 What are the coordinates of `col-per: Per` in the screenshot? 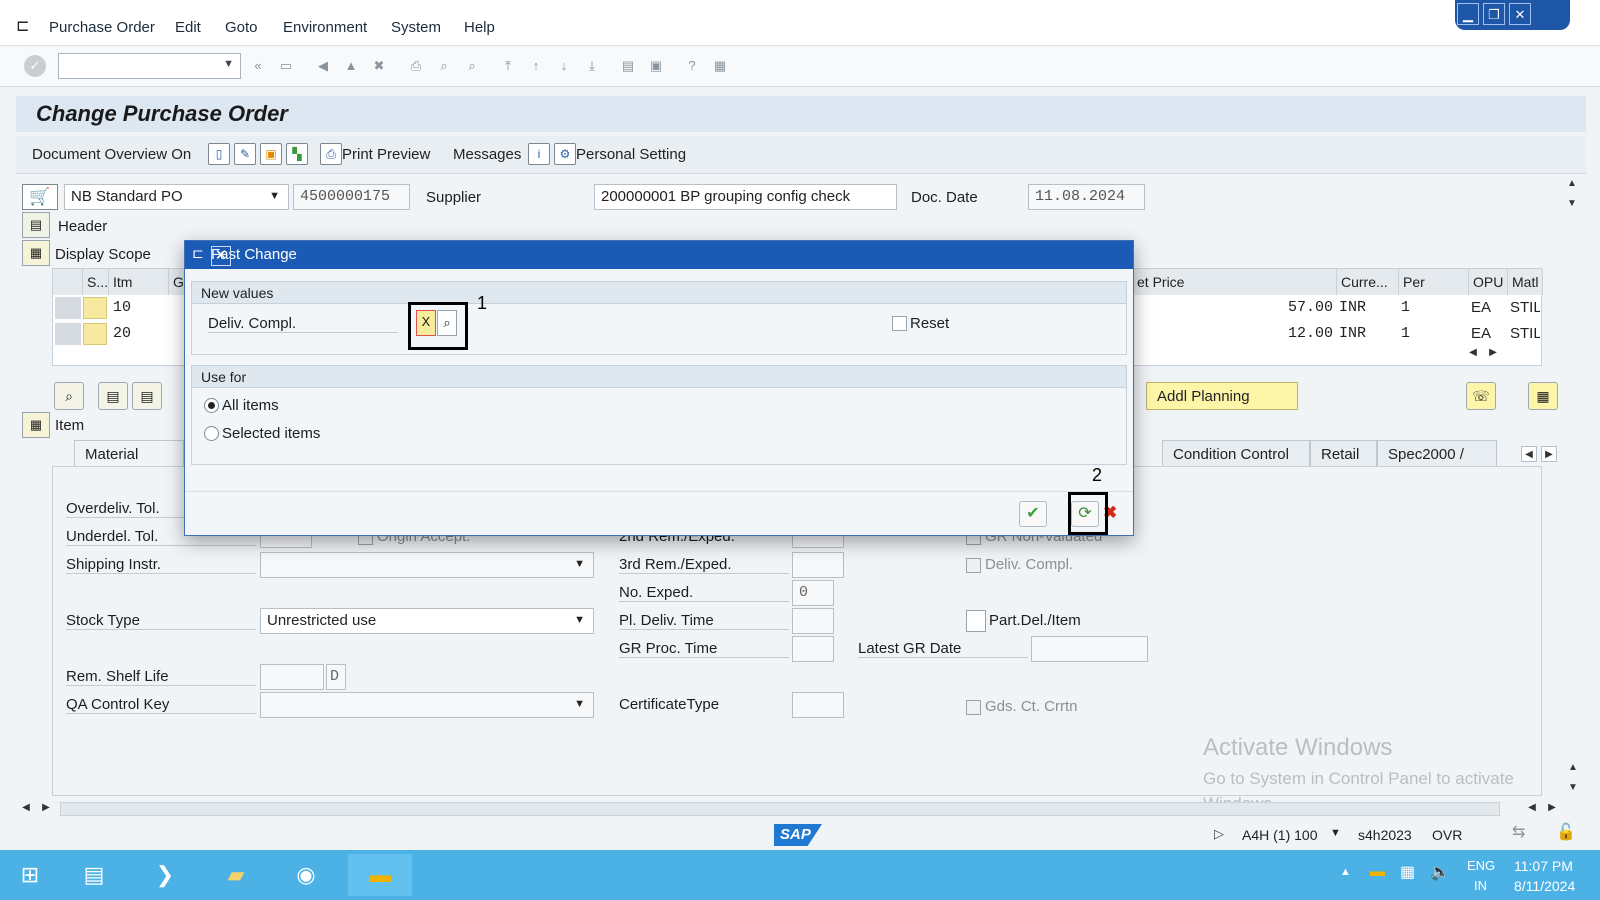 It's located at (1434, 282).